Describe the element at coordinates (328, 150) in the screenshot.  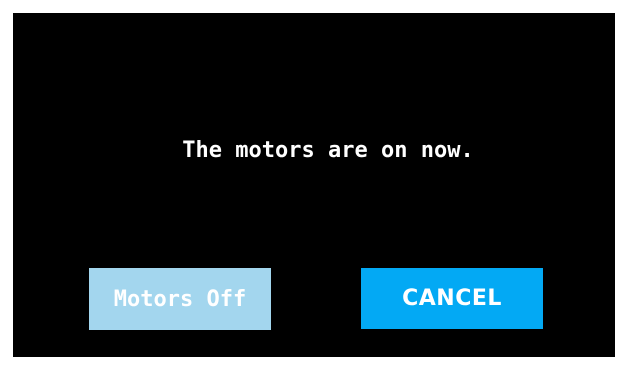
I see `status-message: The motors are on now.` at that location.